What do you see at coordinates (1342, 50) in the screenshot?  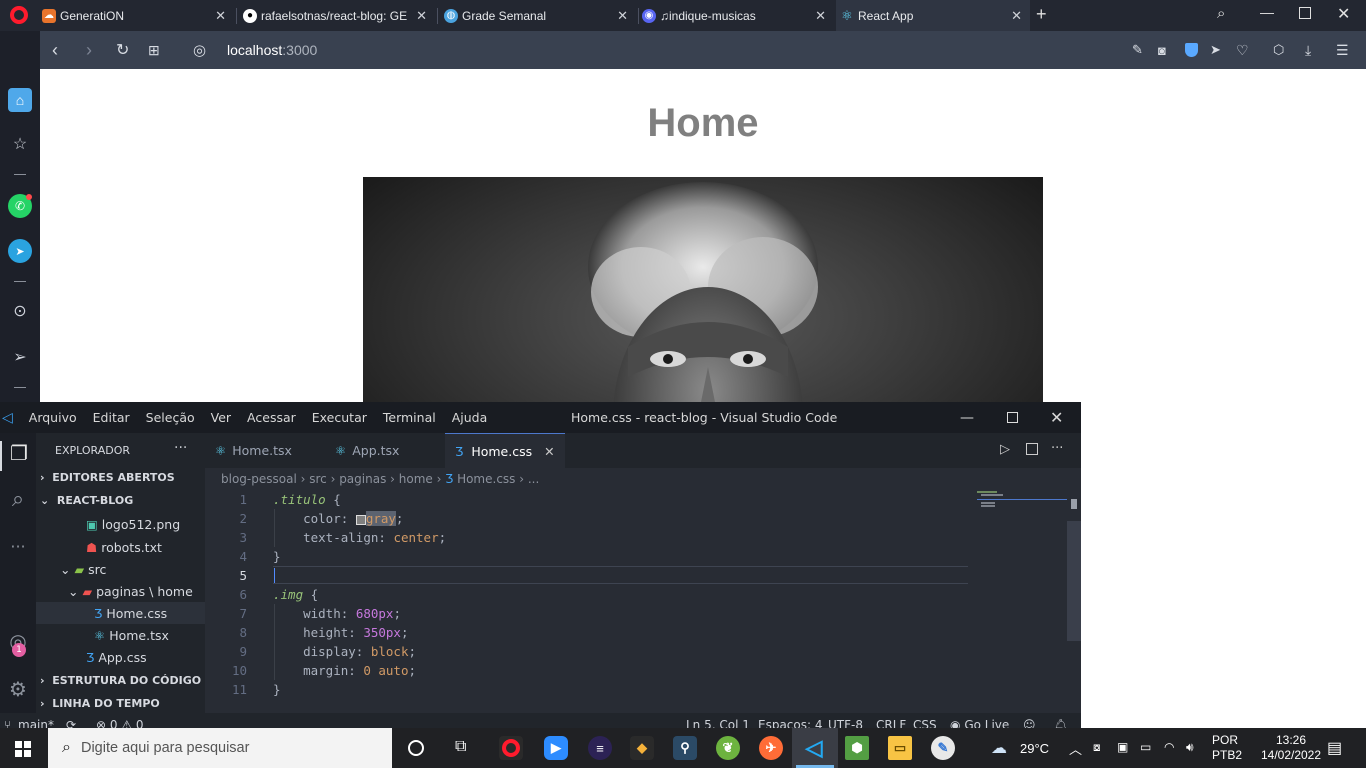 I see `menu-icon: ☰` at bounding box center [1342, 50].